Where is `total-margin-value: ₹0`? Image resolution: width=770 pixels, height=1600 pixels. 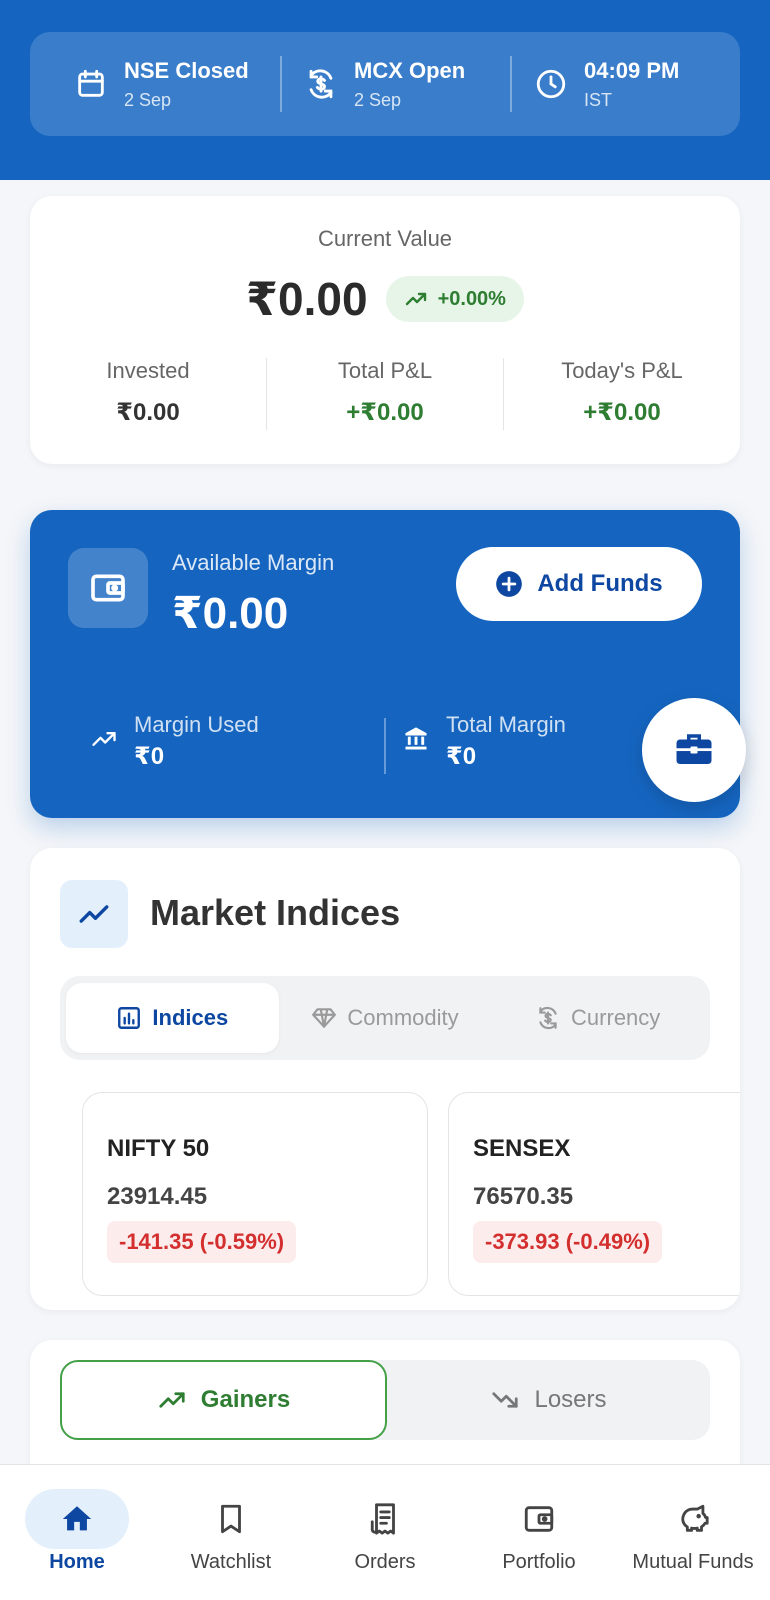 total-margin-value: ₹0 is located at coordinates (461, 756).